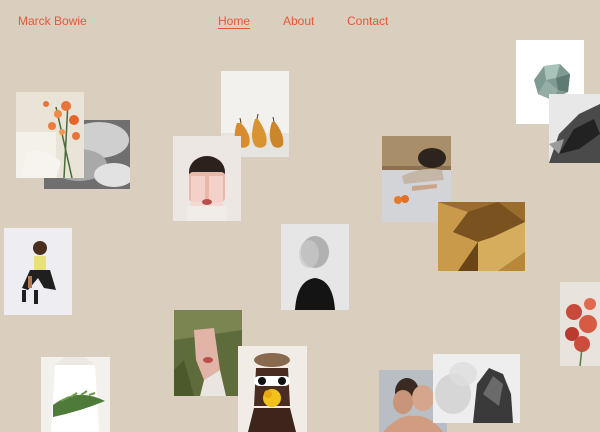 The height and width of the screenshot is (432, 600). I want to click on brand-logo-link: Marck Bowie, so click(52, 21).